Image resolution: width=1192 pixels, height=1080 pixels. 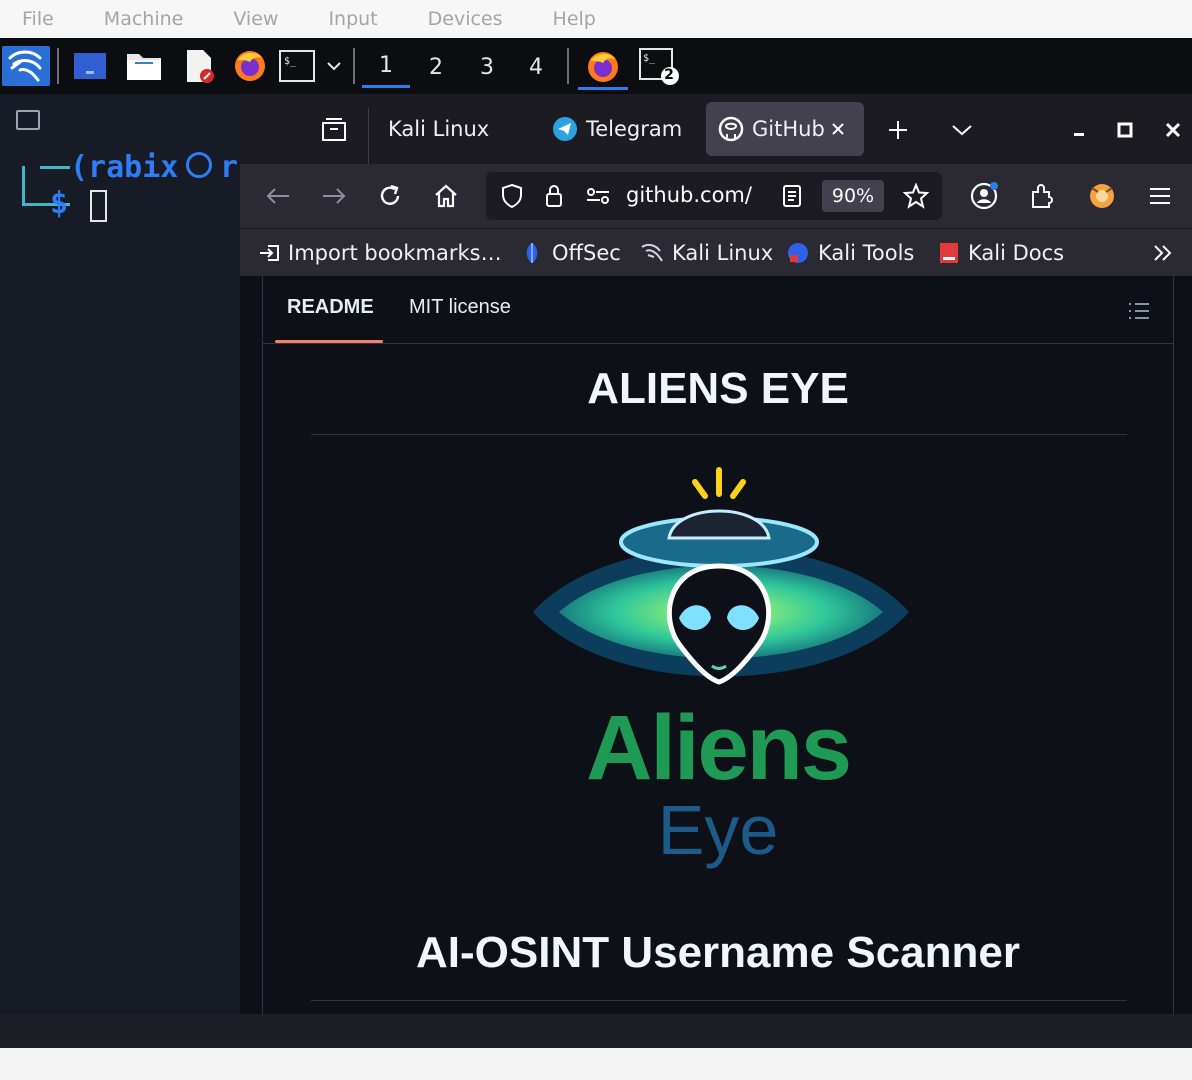 What do you see at coordinates (853, 196) in the screenshot?
I see `zoom-level-button: 90%` at bounding box center [853, 196].